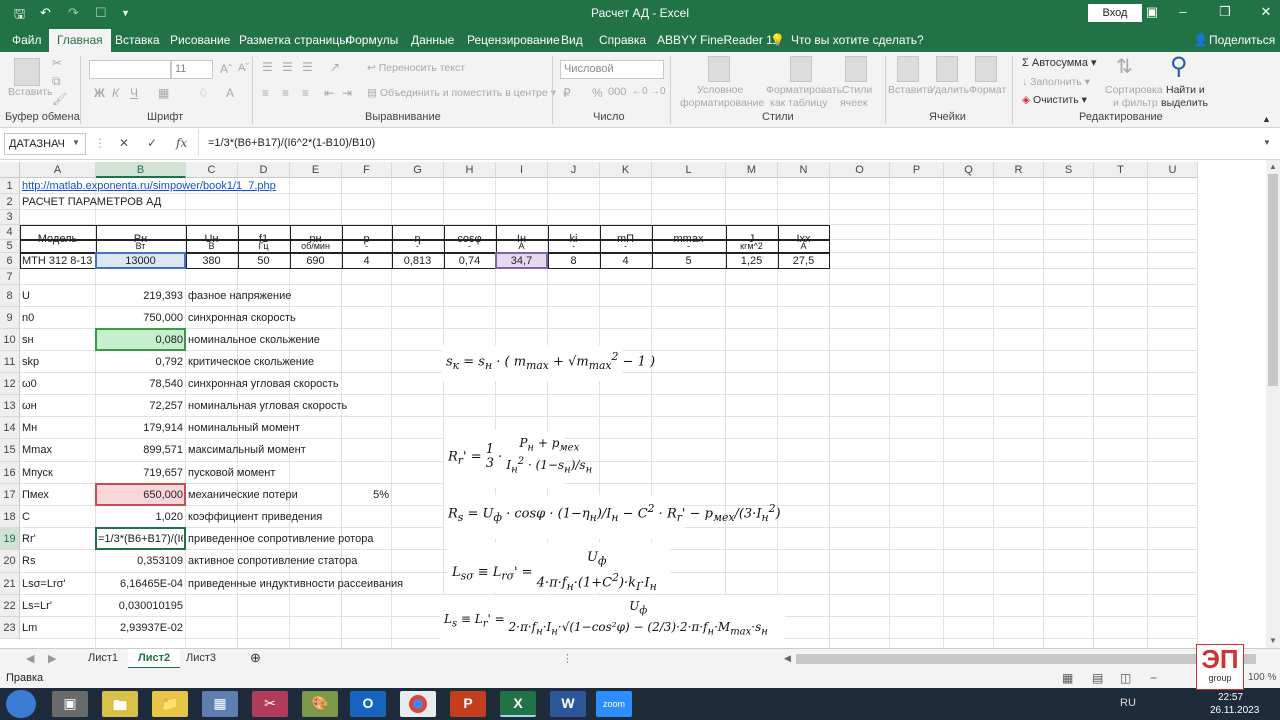 This screenshot has height=720, width=1280. Describe the element at coordinates (57, 261) in the screenshot. I see `cell-a6: МТН 312 8-13` at that location.